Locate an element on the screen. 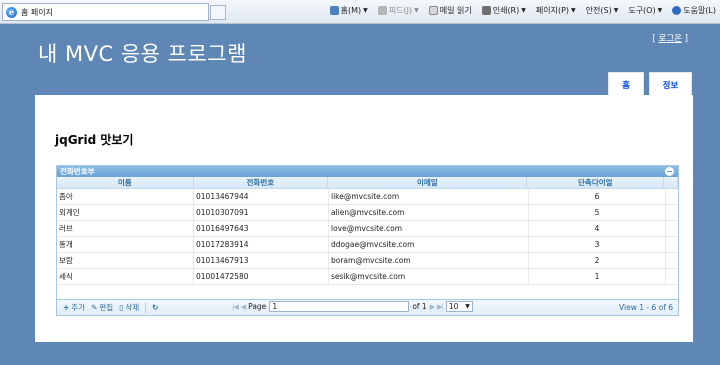 This screenshot has width=720, height=365. print-command-label: 인쇄(R) is located at coordinates (506, 10).